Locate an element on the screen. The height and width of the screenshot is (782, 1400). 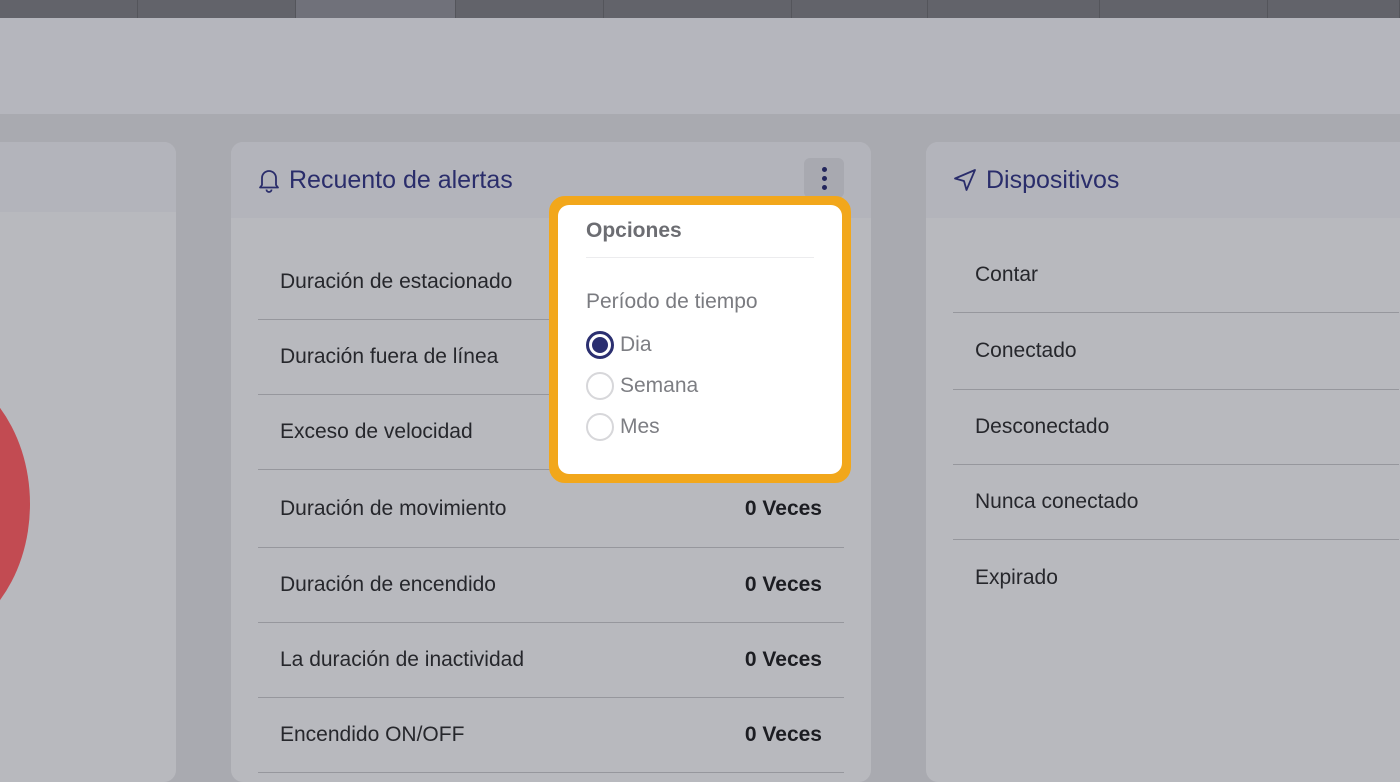
time-period-label: Período de tiempo is located at coordinates (672, 301).